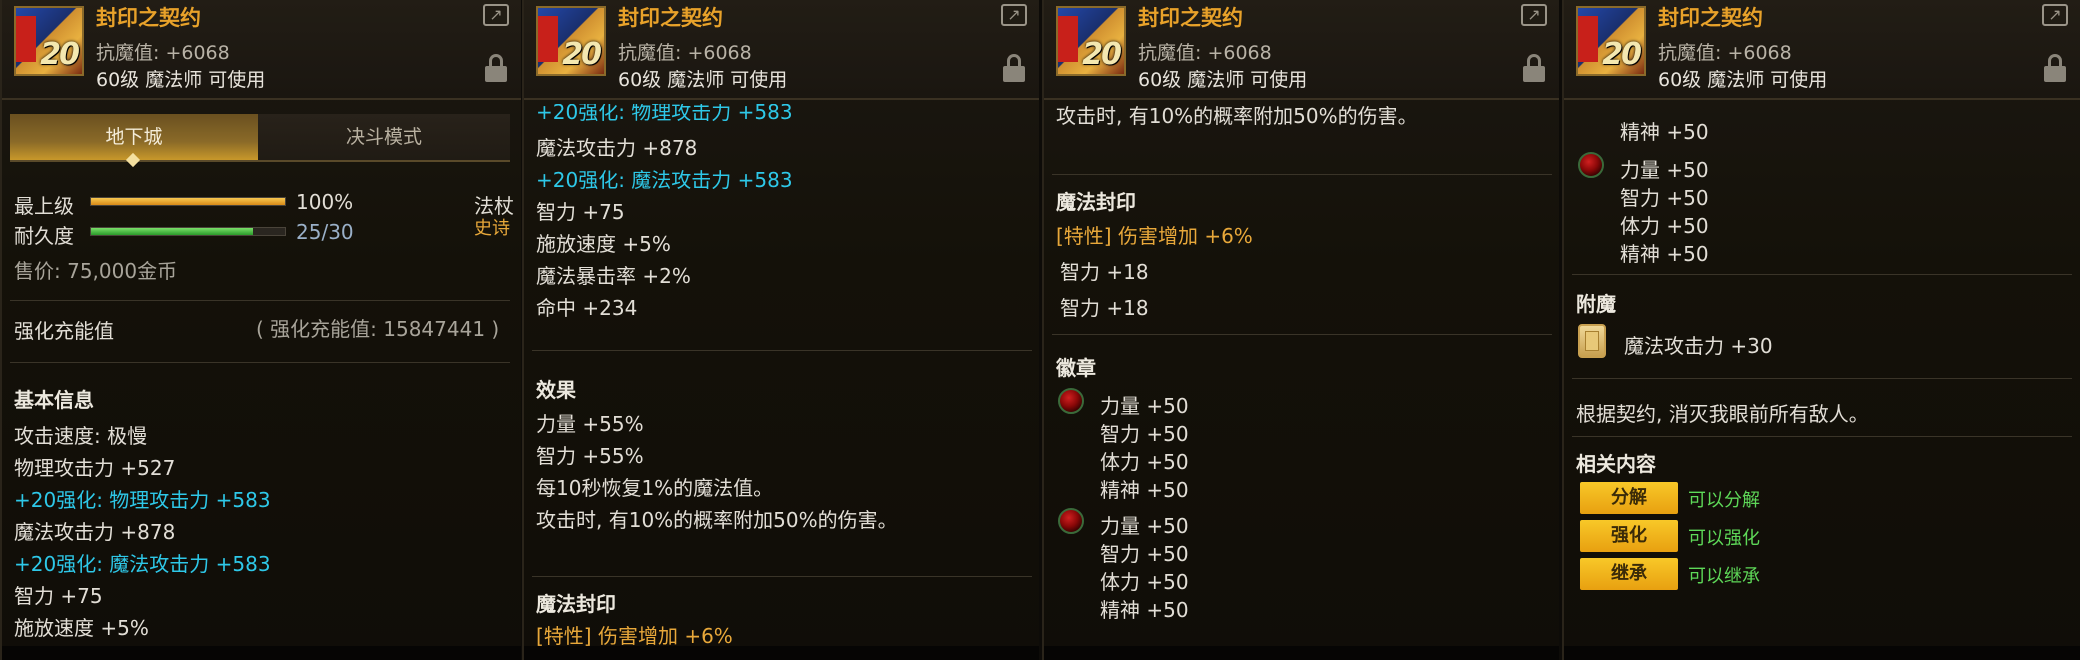  What do you see at coordinates (1154, 236) in the screenshot?
I see `seal-trait-line: [特性] 伤害增加 +6%` at bounding box center [1154, 236].